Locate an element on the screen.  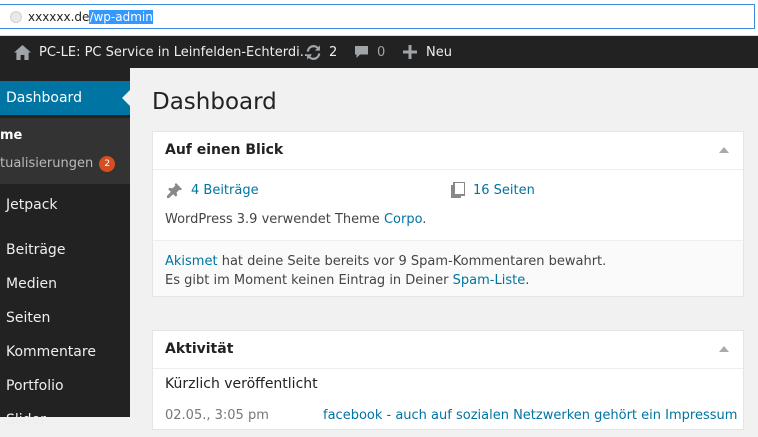
comments-count: 0 is located at coordinates (381, 52).